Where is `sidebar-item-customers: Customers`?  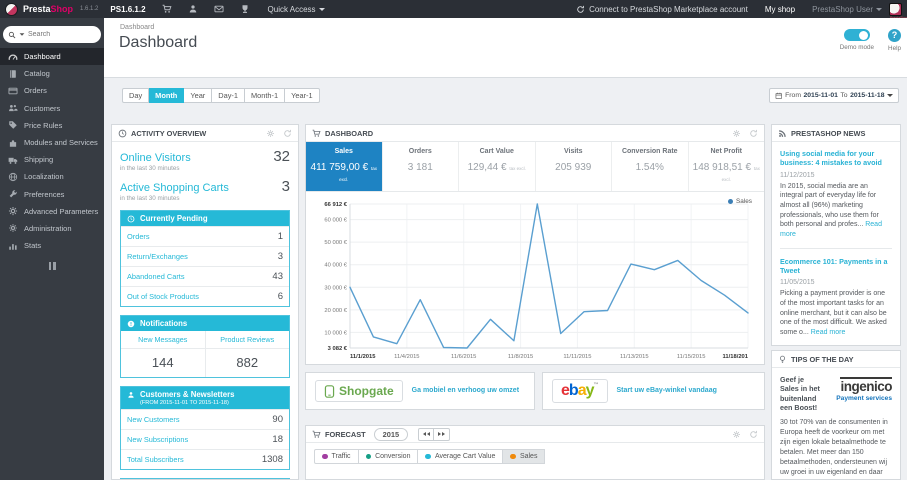 sidebar-item-customers: Customers is located at coordinates (52, 108).